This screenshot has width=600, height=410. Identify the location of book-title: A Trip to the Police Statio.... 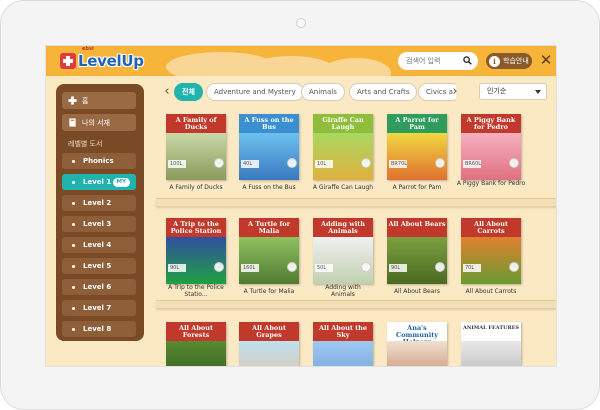
(196, 291).